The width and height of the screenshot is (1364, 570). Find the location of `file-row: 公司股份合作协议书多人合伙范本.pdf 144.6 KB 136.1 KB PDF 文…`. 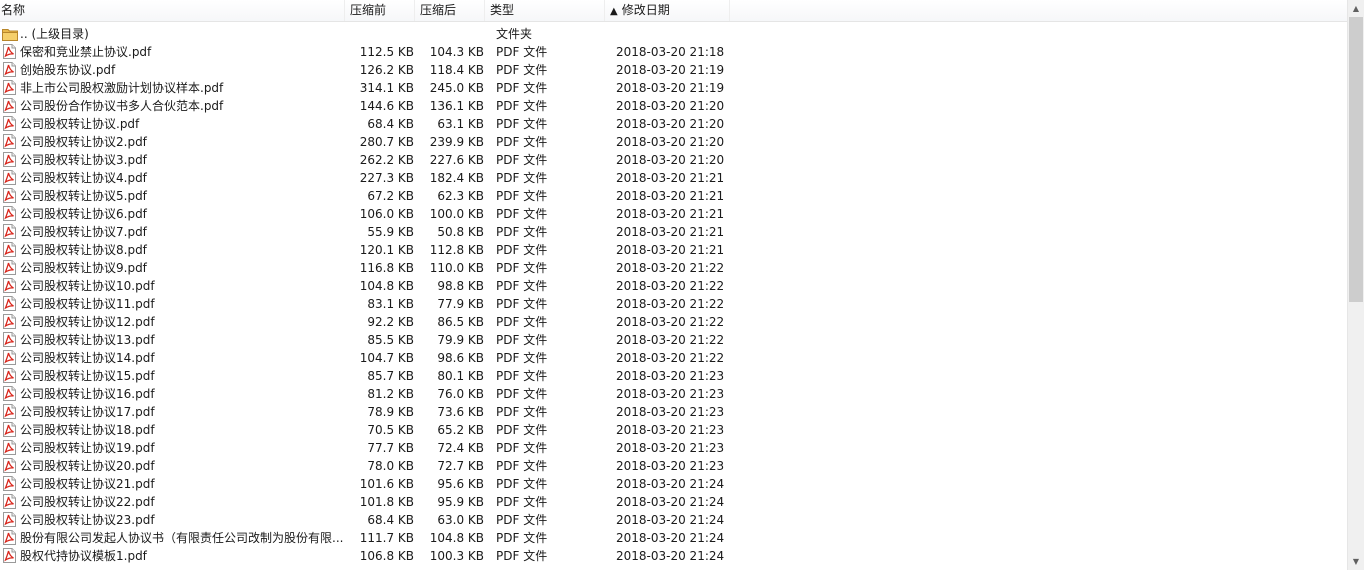

file-row: 公司股份合作协议书多人合伙范本.pdf 144.6 KB 136.1 KB PDF 文… is located at coordinates (673, 106).